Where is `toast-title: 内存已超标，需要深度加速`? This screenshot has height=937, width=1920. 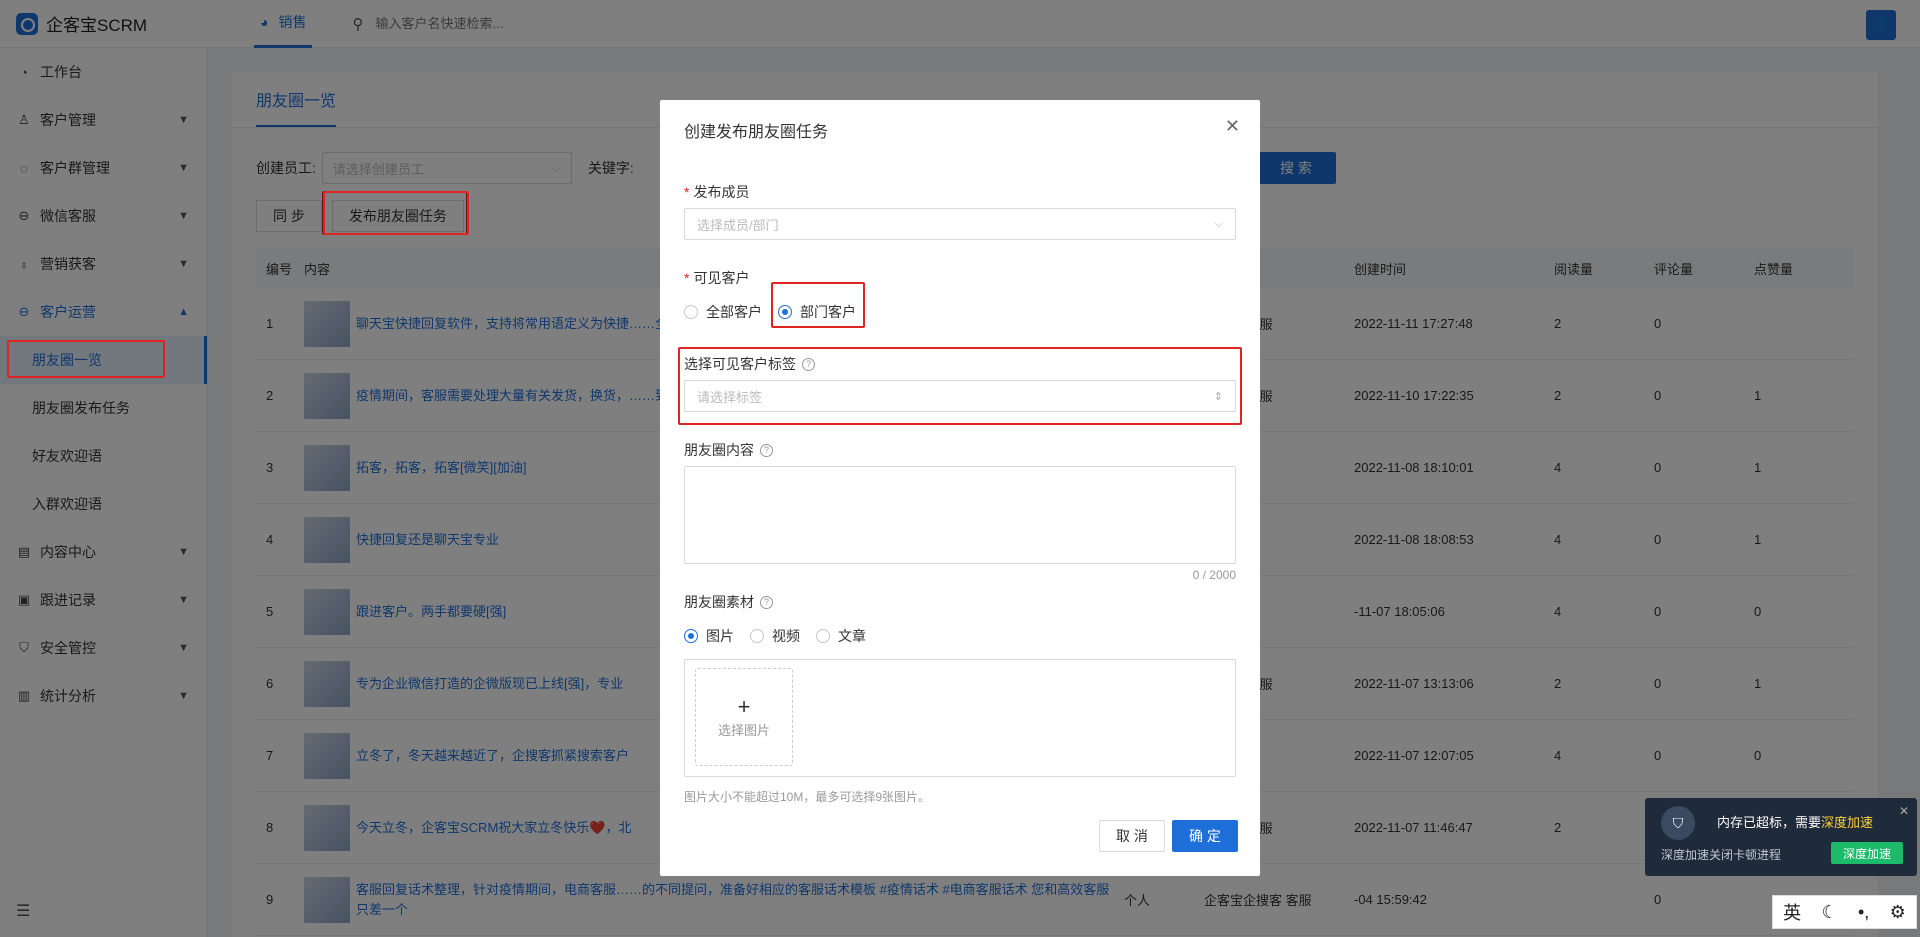
toast-title: 内存已超标，需要深度加速 is located at coordinates (1795, 821).